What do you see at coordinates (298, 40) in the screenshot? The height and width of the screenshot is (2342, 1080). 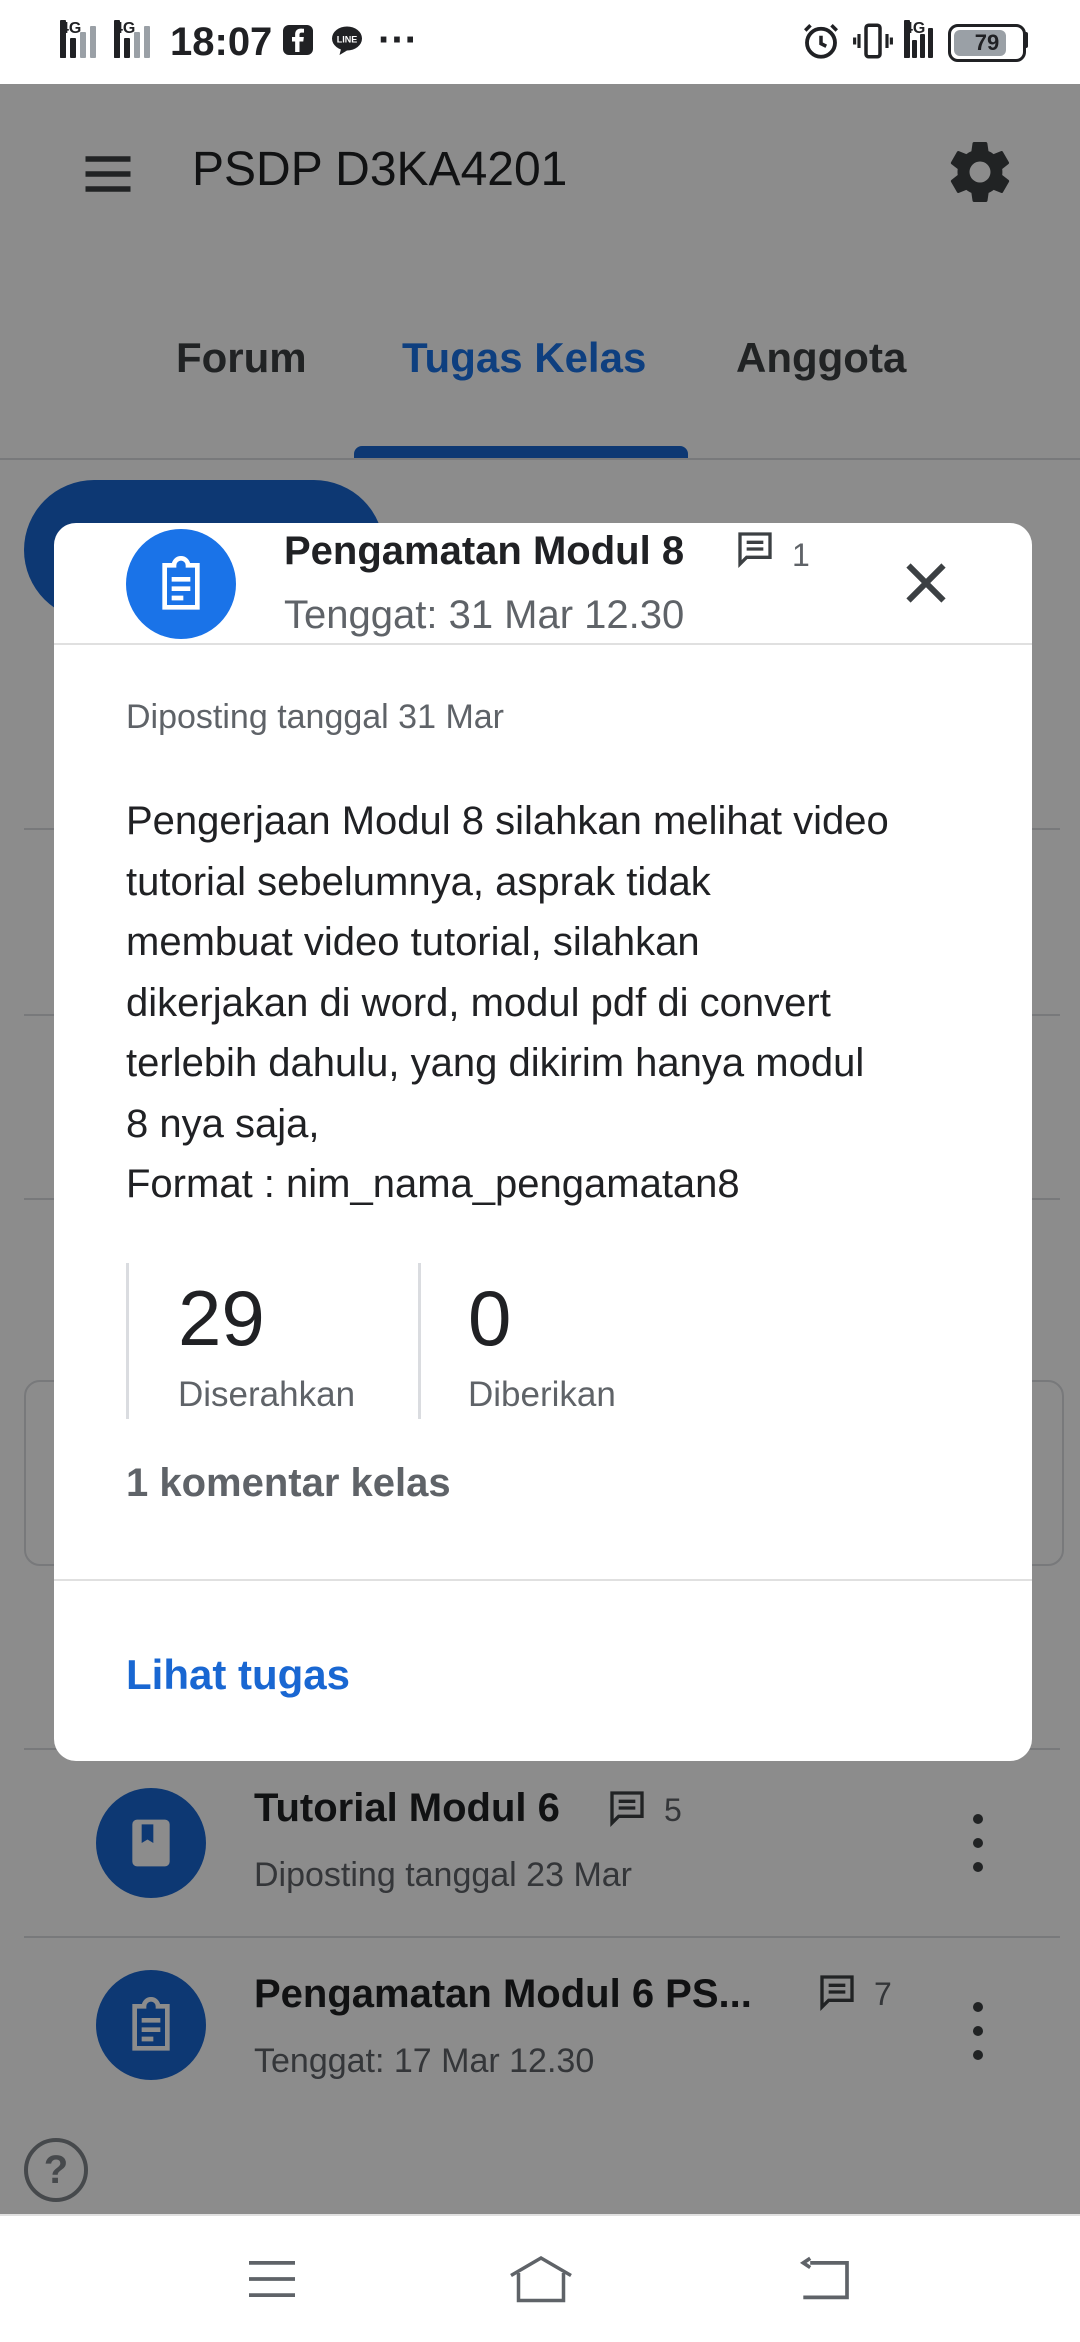 I see `facebook-icon` at bounding box center [298, 40].